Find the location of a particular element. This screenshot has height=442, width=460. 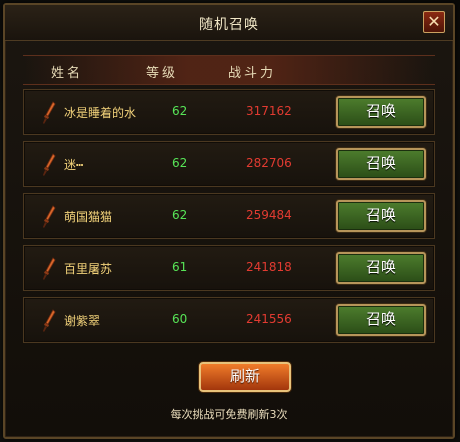

close-button: ✕ is located at coordinates (434, 22).